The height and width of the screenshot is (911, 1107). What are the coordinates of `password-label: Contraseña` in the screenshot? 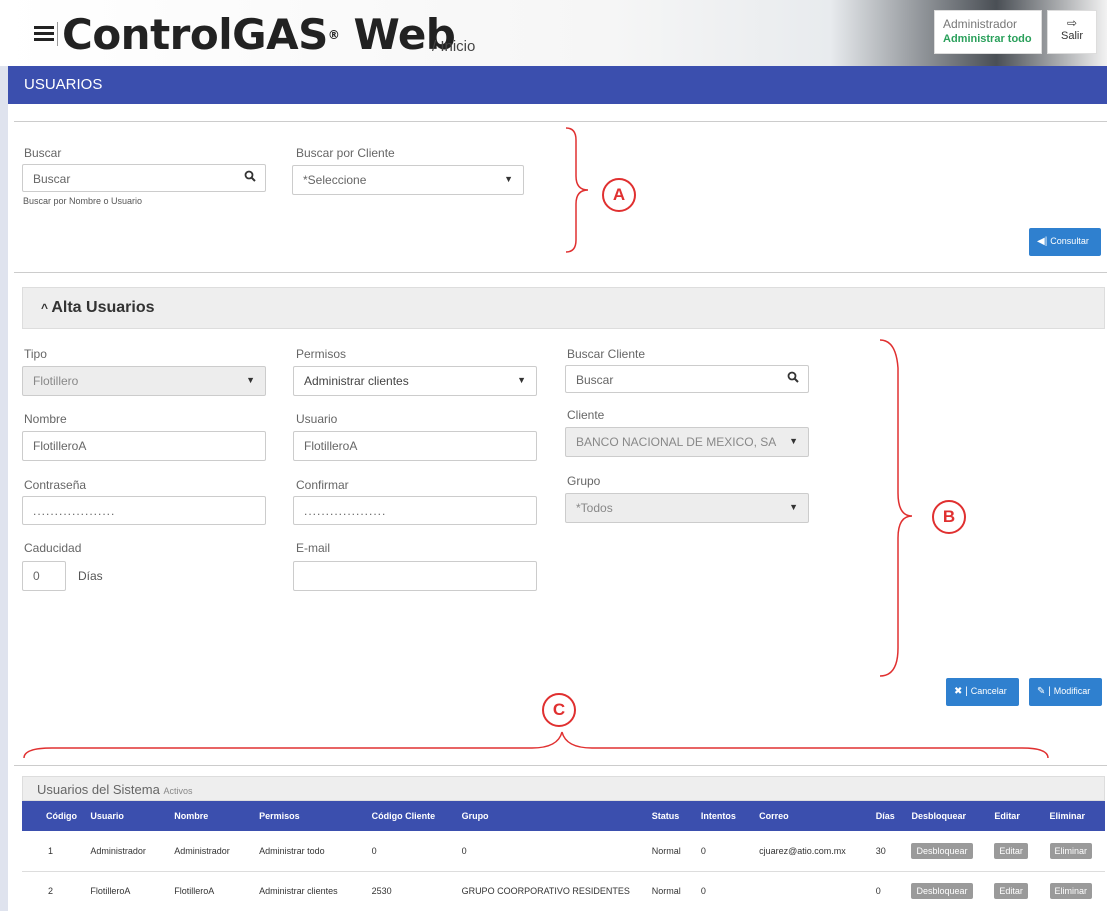 It's located at (55, 485).